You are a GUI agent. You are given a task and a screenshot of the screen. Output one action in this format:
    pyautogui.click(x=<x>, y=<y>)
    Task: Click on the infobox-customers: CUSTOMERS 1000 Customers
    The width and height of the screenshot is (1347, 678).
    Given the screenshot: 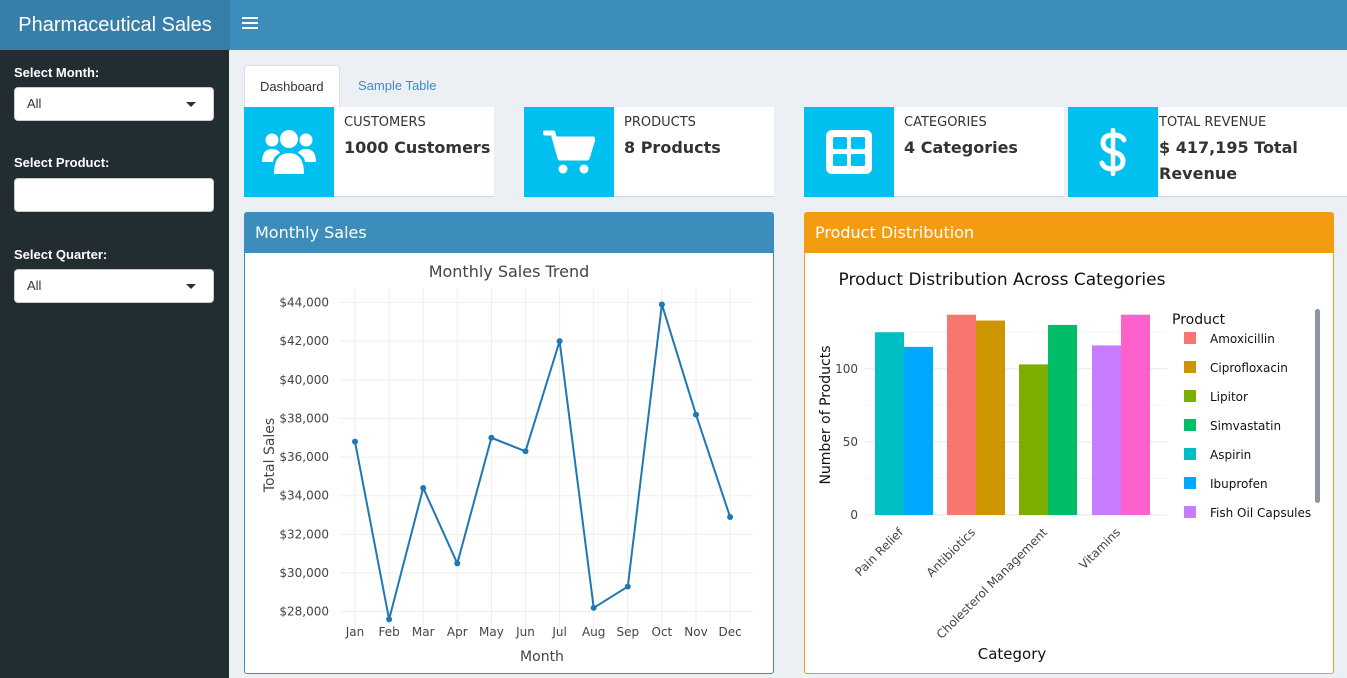 What is the action you would take?
    pyautogui.click(x=369, y=152)
    